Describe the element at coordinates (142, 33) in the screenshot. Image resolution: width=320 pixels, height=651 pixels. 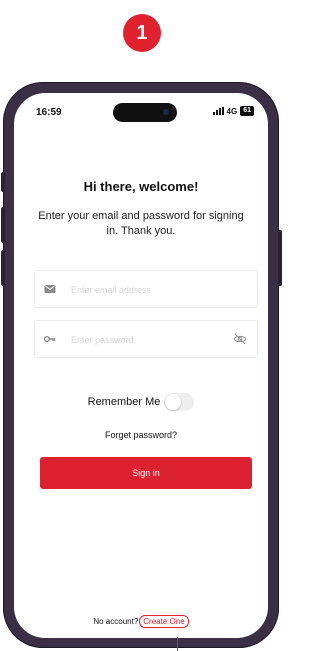
I see `step-number-badge: 1` at that location.